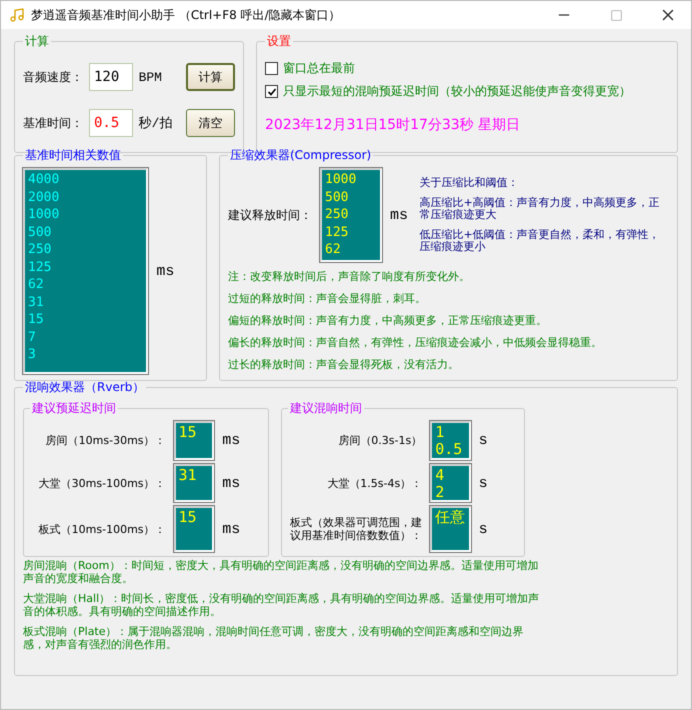  I want to click on field-label: 房间（10ms-30ms）：, so click(105, 440).